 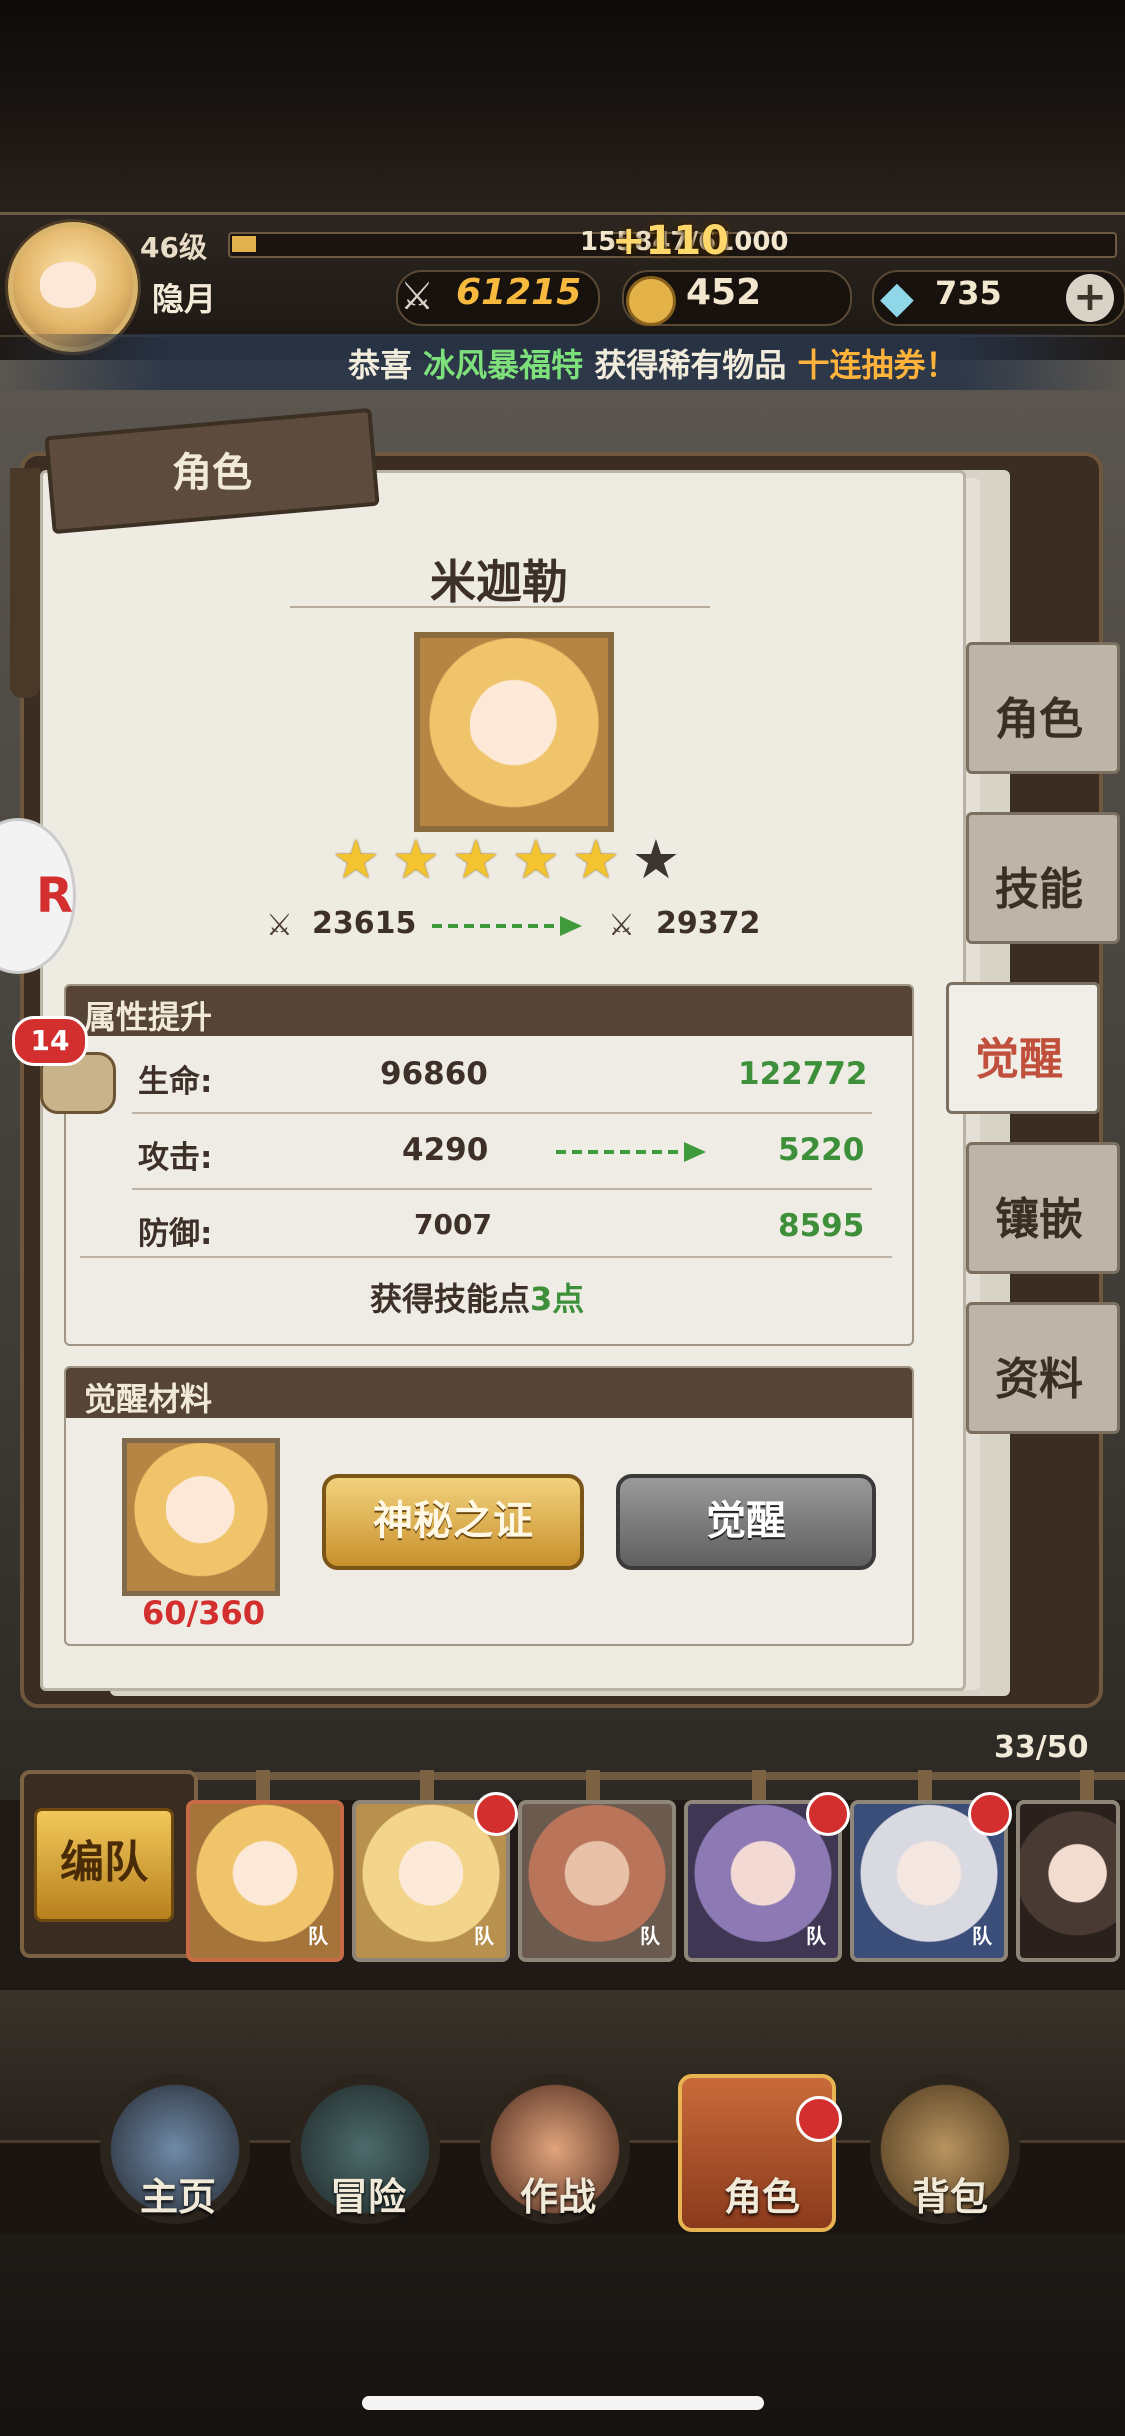 I want to click on home-indicator, so click(x=563, y=2403).